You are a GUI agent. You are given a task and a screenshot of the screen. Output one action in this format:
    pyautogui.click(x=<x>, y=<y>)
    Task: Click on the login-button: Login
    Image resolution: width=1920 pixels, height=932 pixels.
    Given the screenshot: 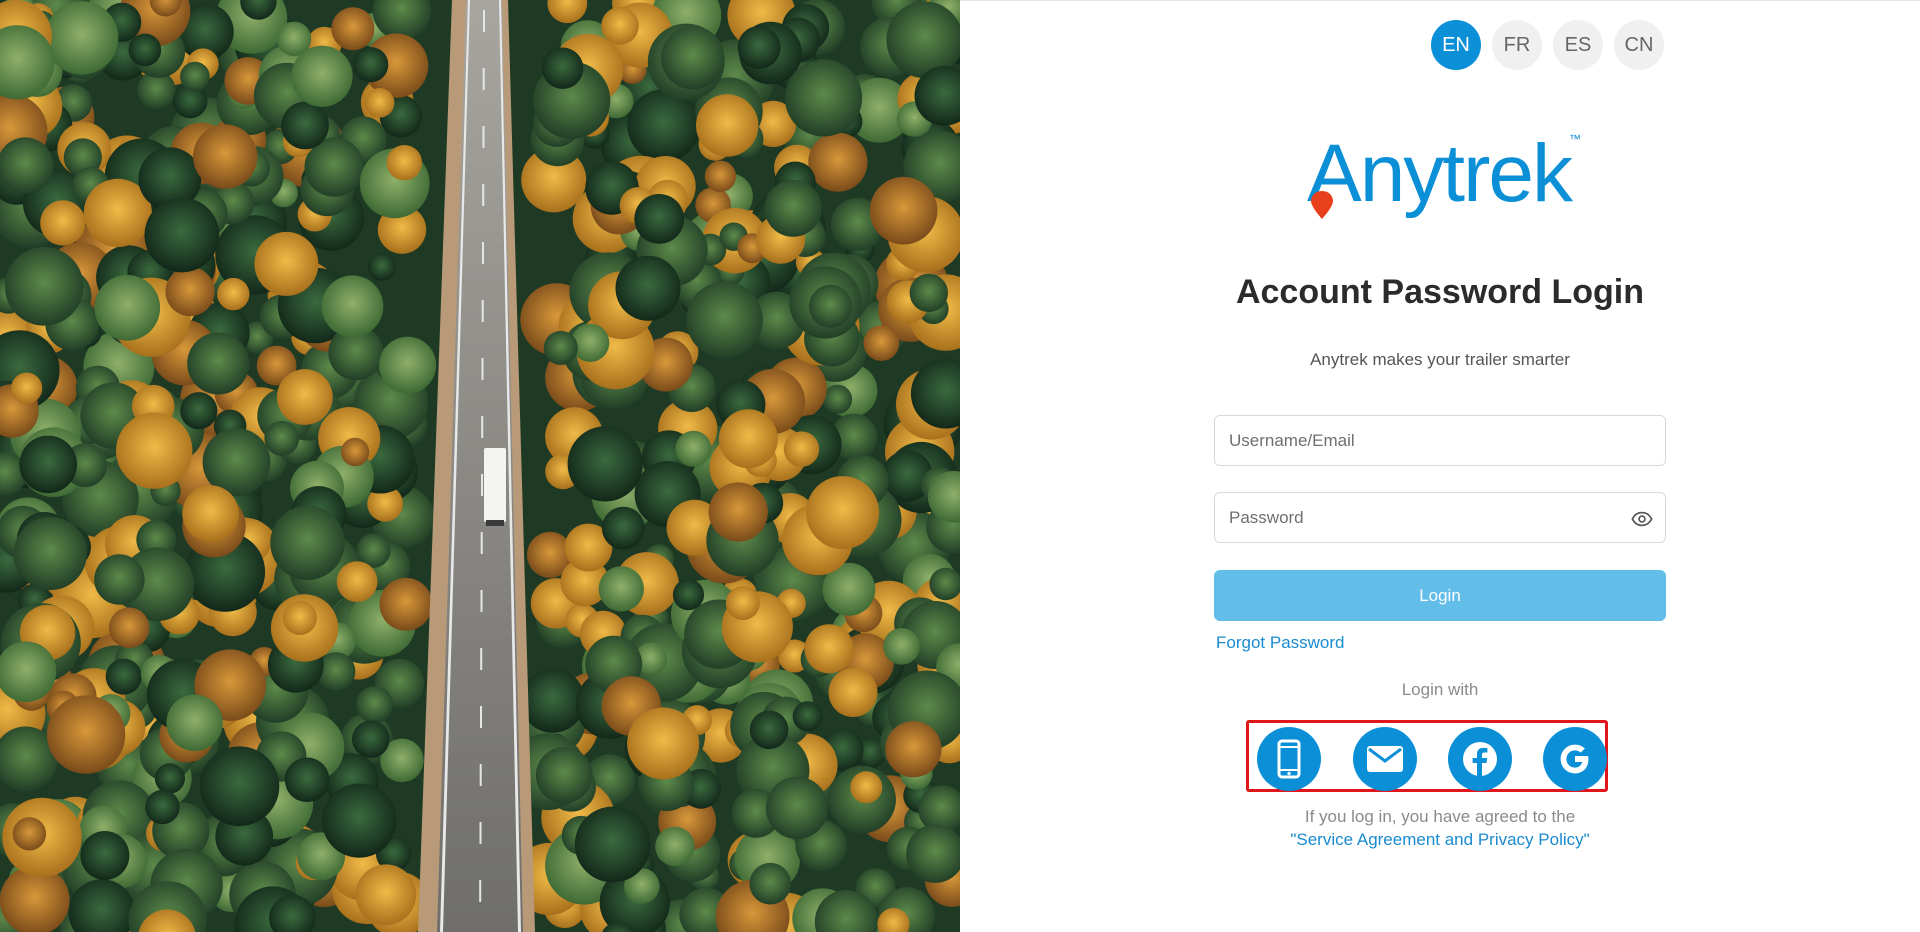 What is the action you would take?
    pyautogui.click(x=1440, y=595)
    